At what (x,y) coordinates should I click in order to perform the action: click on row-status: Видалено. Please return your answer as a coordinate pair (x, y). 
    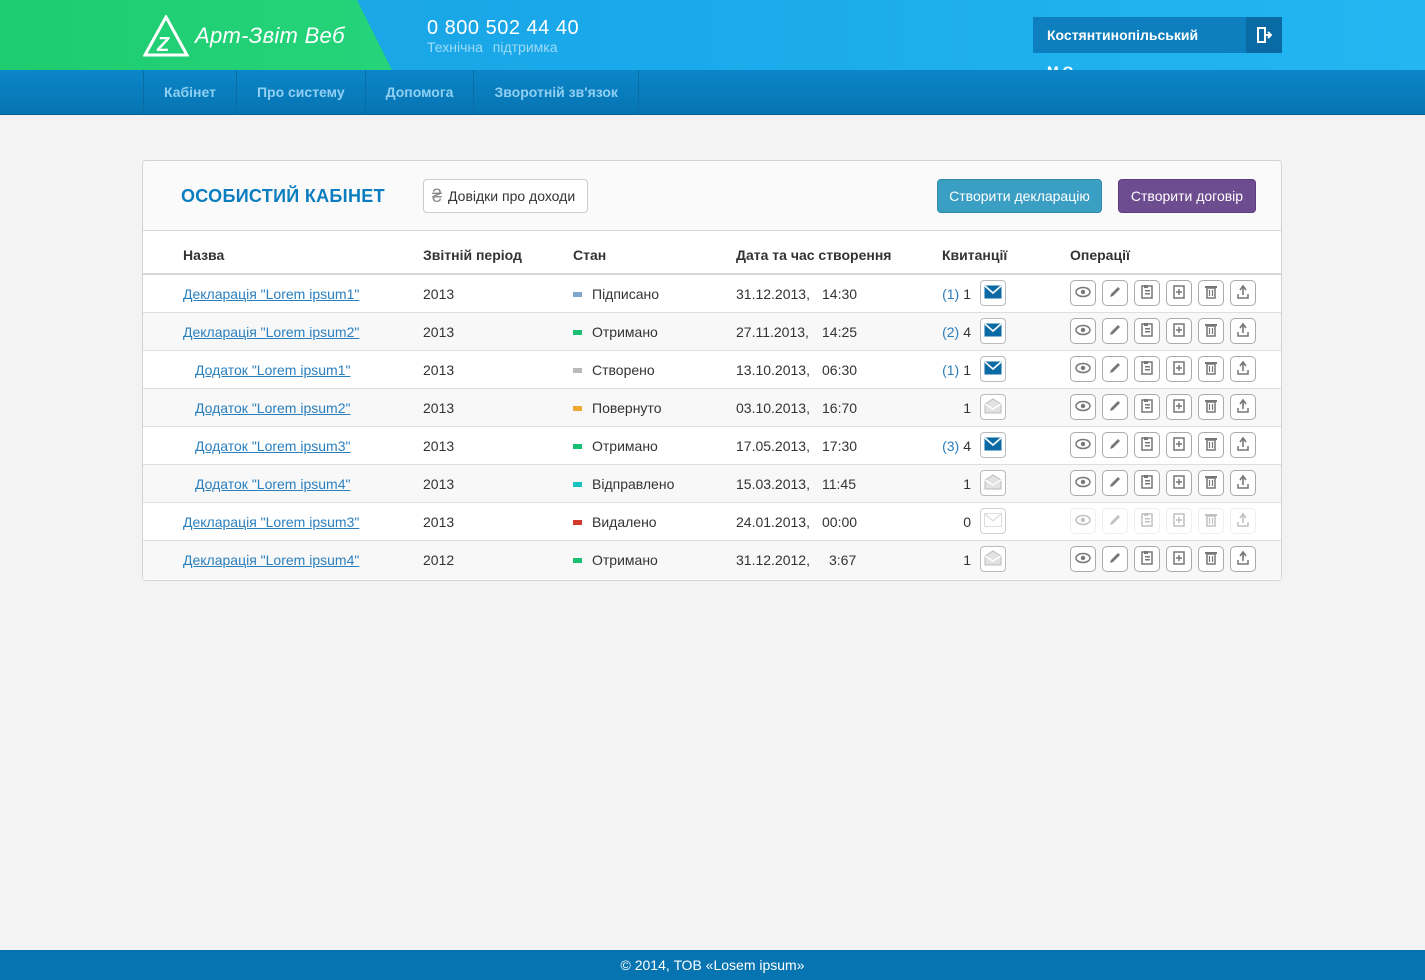
    Looking at the image, I should click on (615, 522).